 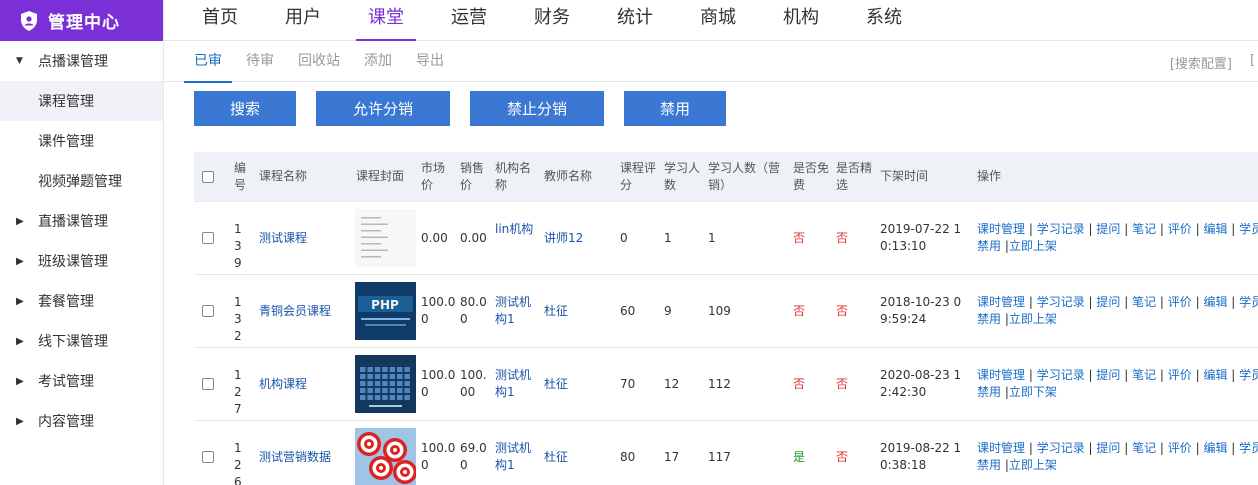 What do you see at coordinates (472, 176) in the screenshot?
I see `header-sale-price: 销售价` at bounding box center [472, 176].